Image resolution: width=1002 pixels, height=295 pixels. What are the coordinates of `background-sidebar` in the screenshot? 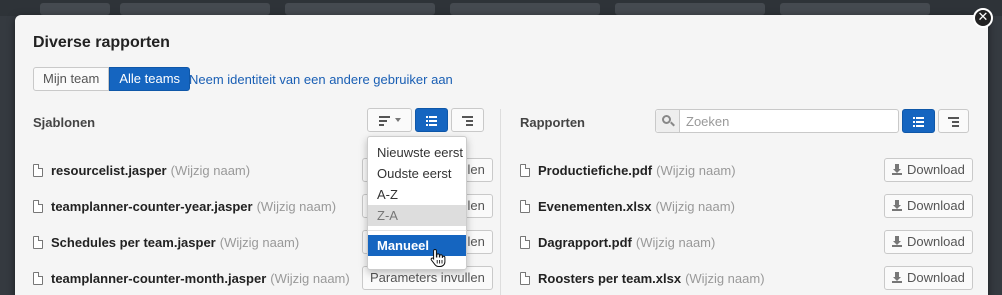 It's located at (8, 155).